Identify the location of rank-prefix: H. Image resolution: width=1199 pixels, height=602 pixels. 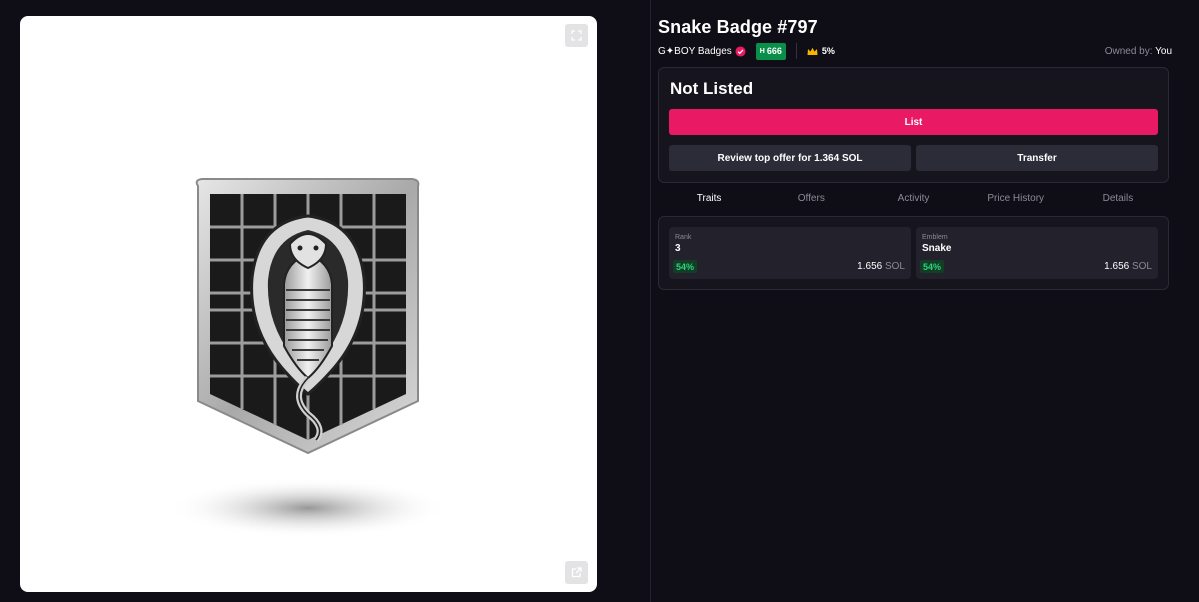
(762, 51).